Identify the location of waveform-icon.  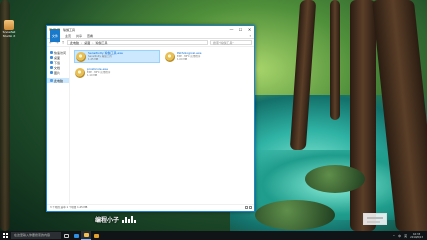
(129, 219).